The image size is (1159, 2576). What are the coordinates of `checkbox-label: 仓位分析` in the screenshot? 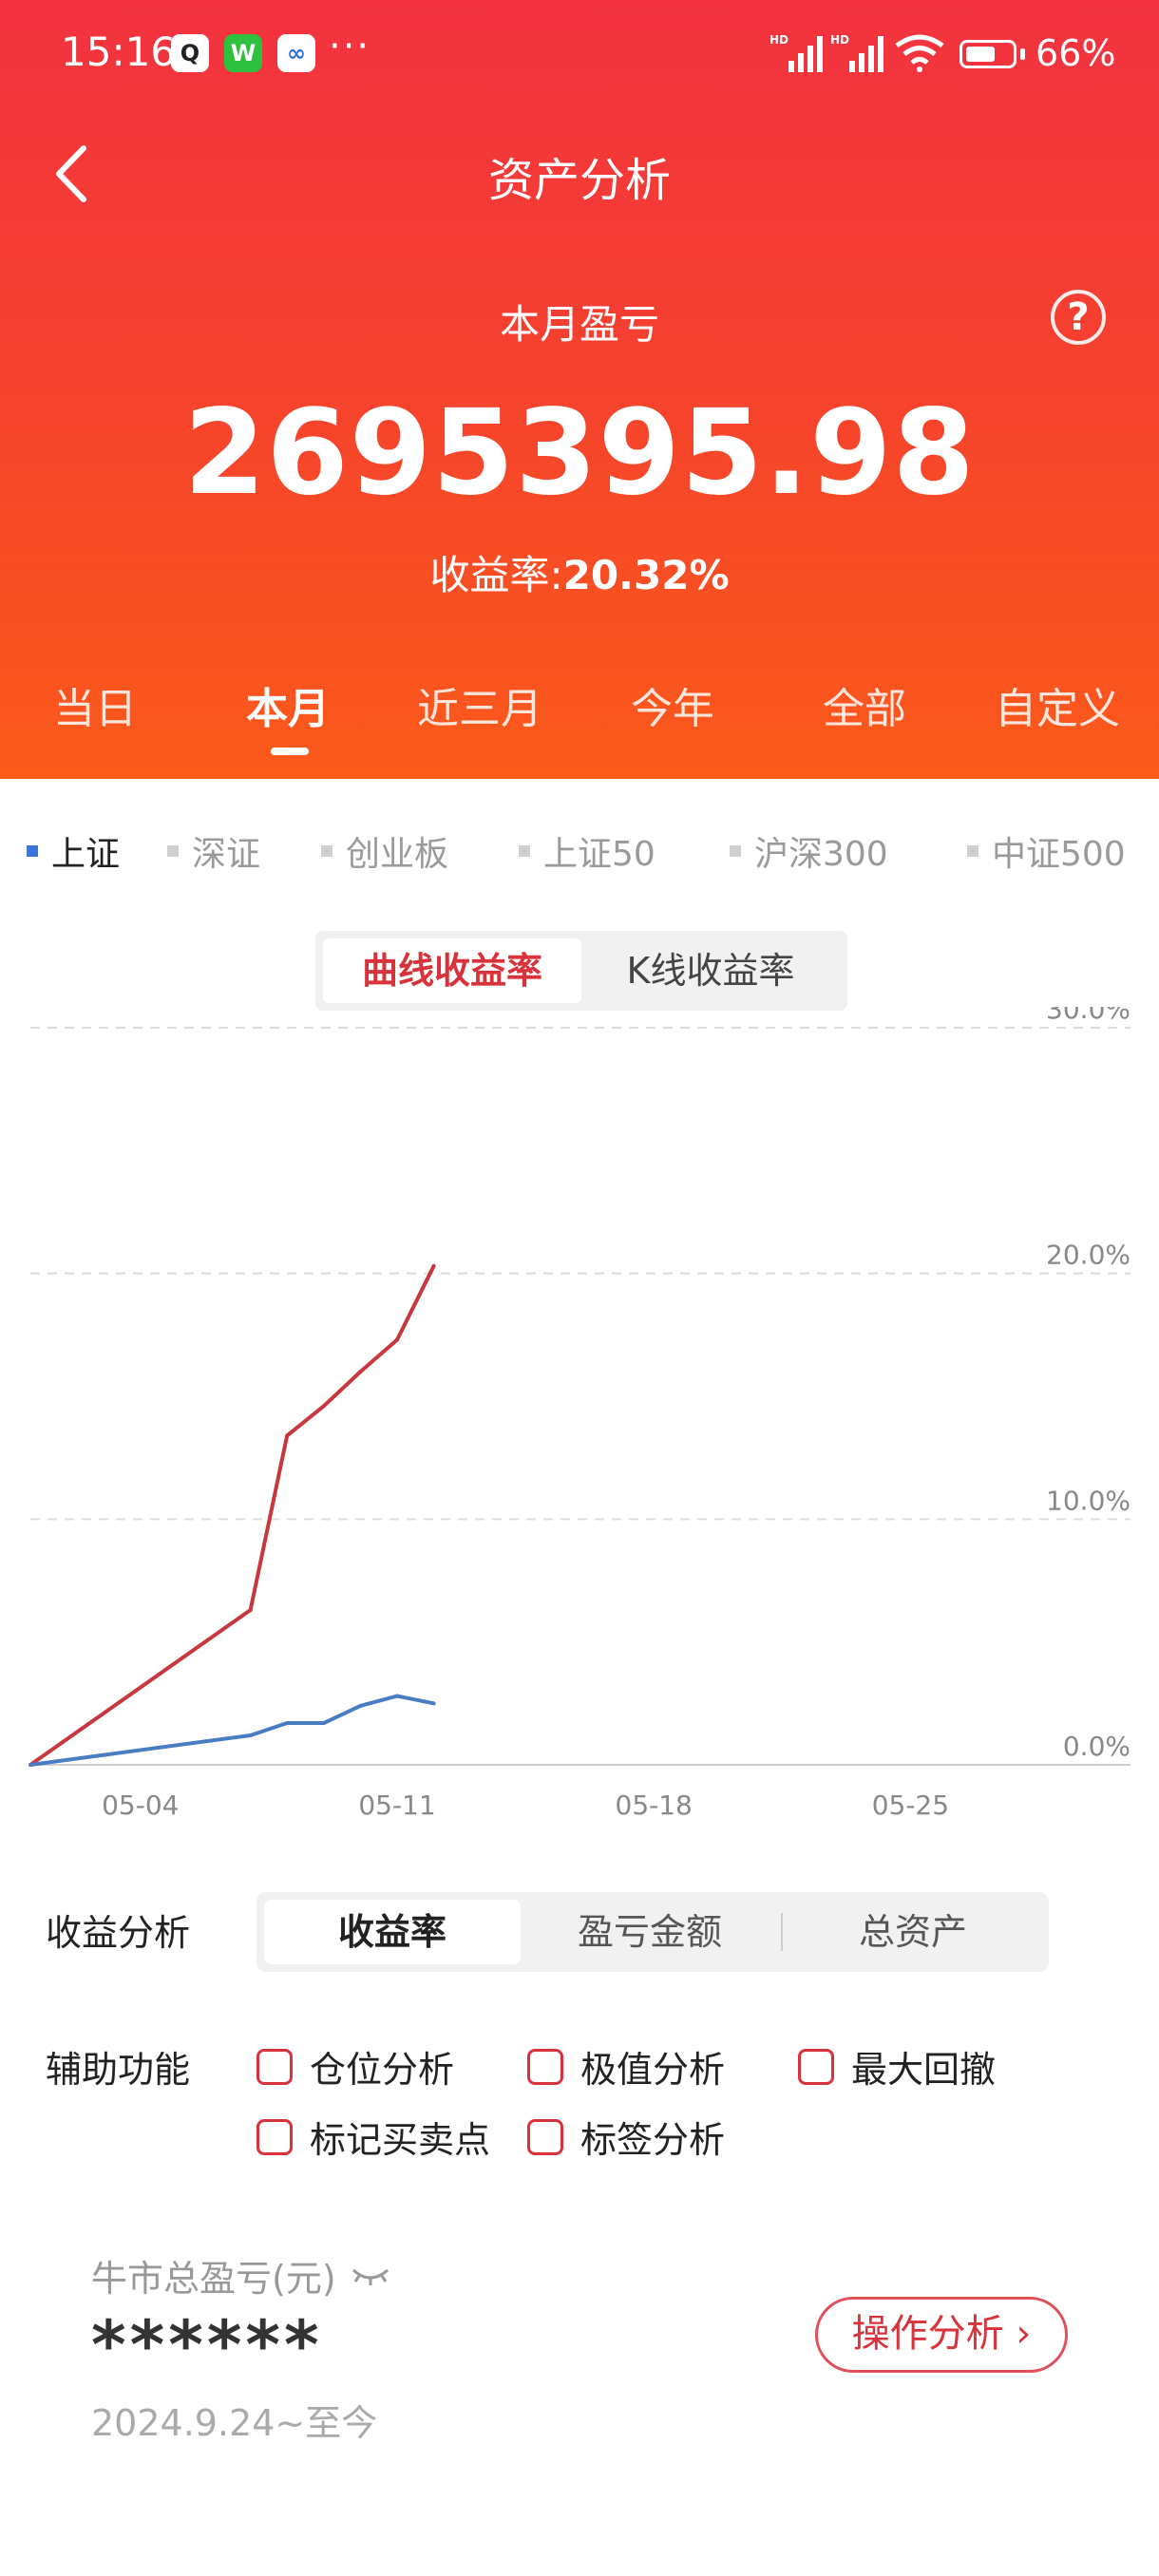 It's located at (382, 2070).